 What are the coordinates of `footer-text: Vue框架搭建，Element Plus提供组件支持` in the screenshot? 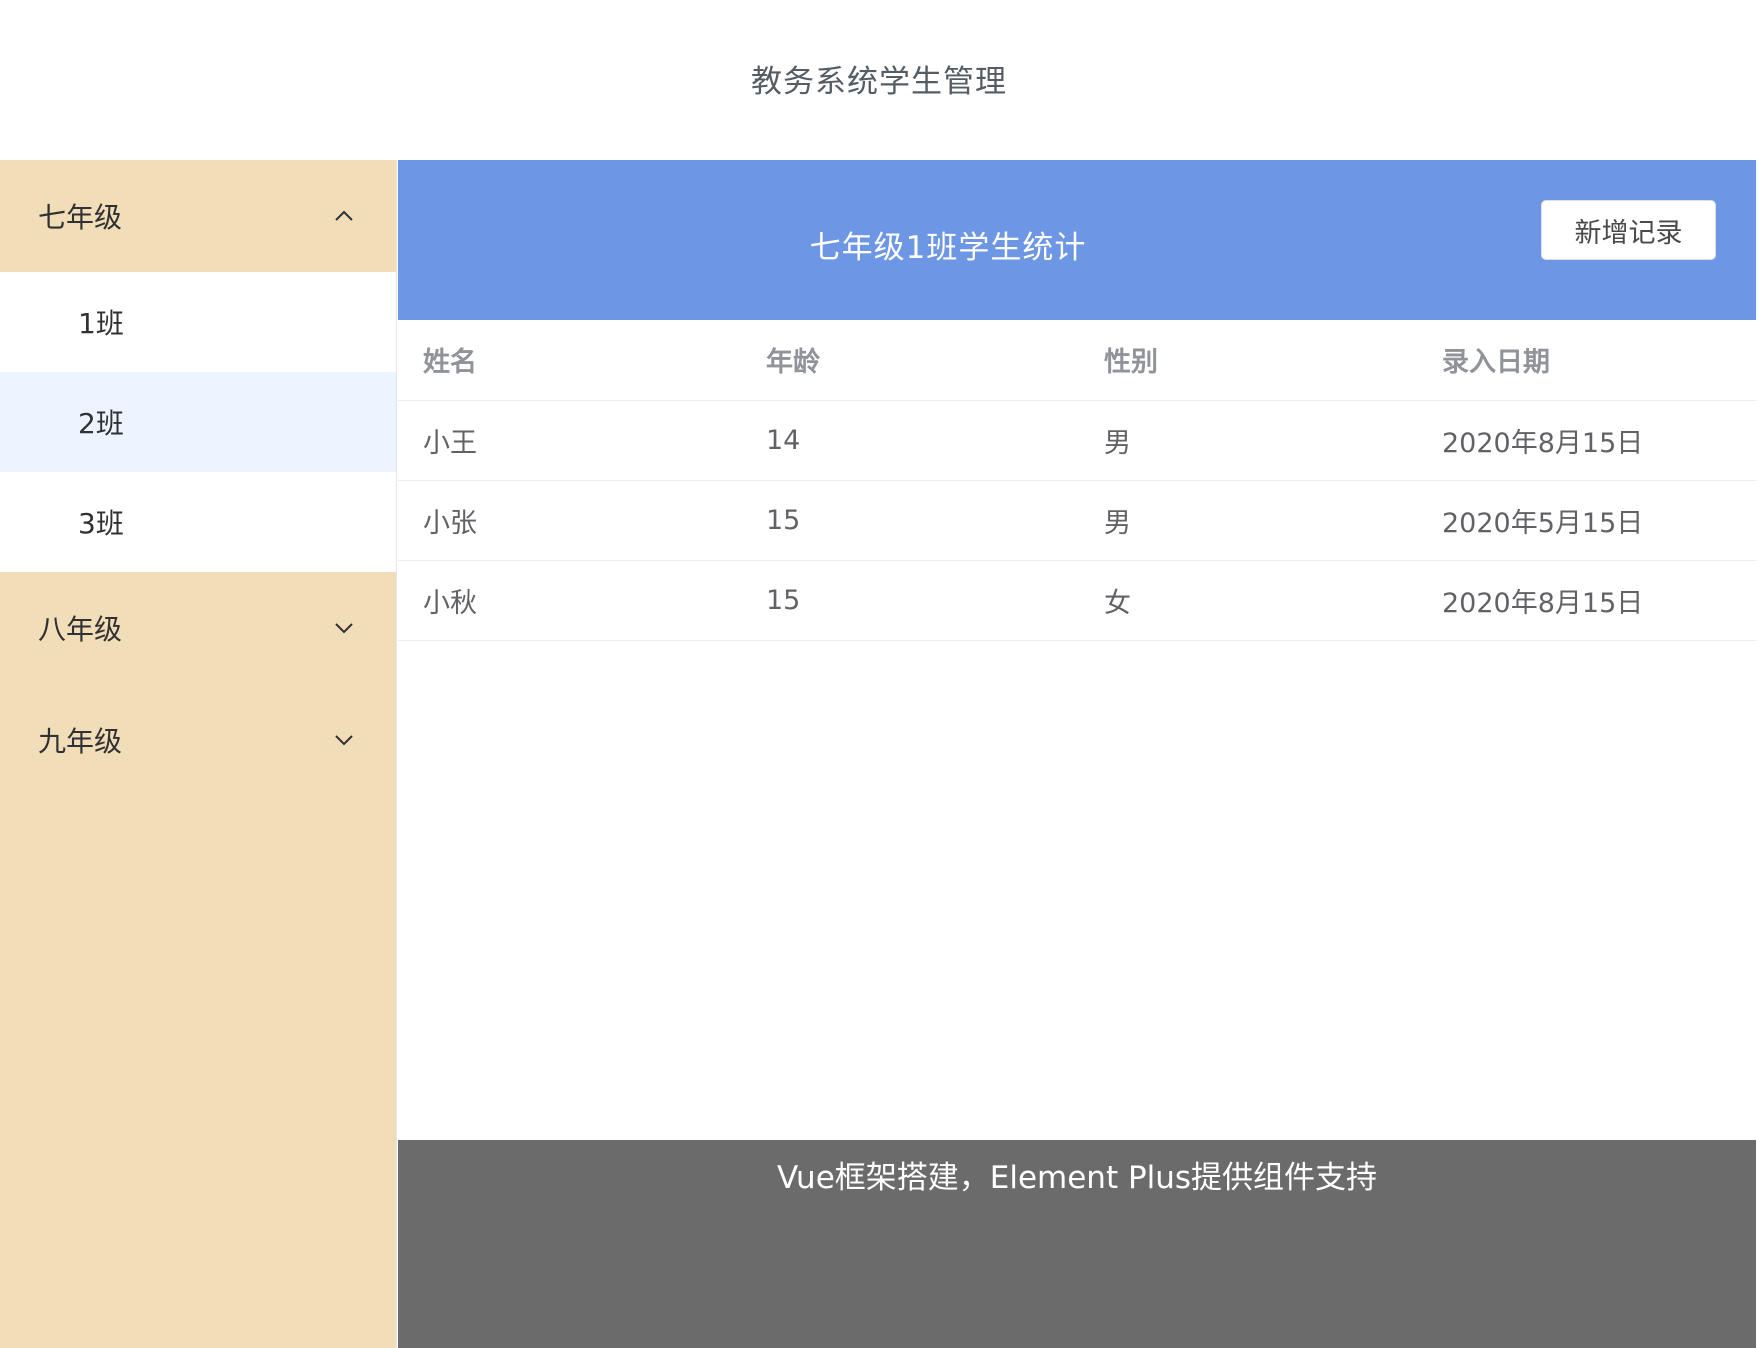 It's located at (1077, 1178).